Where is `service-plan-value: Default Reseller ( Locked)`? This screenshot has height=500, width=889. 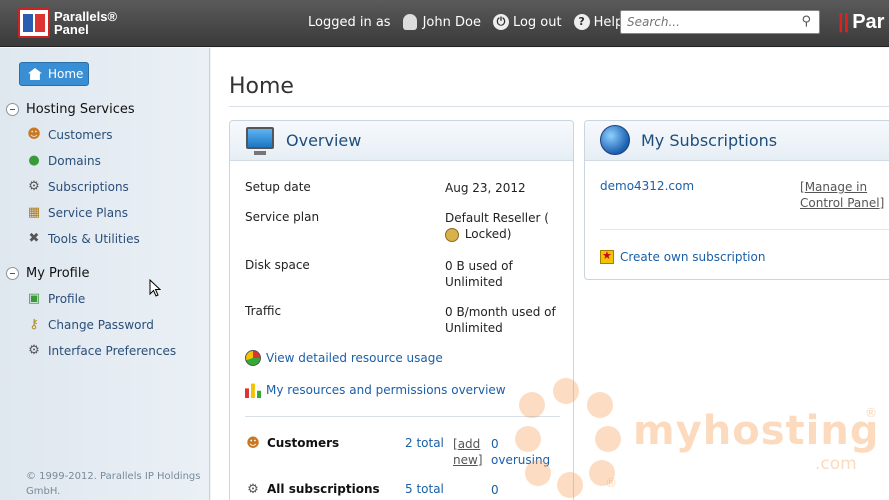
service-plan-value: Default Reseller ( Locked) is located at coordinates (505, 226).